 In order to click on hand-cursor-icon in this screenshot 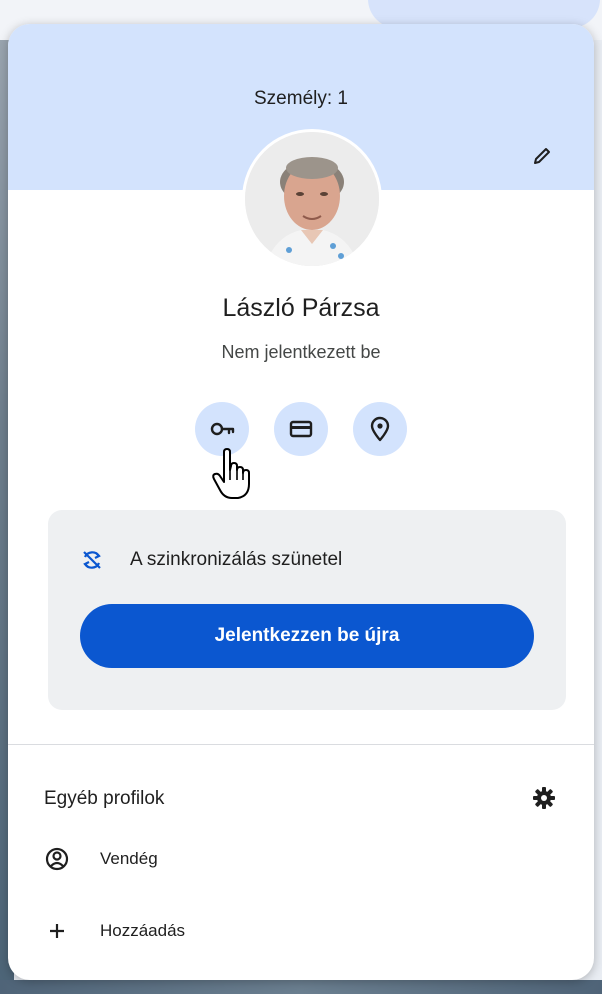, I will do `click(232, 474)`.